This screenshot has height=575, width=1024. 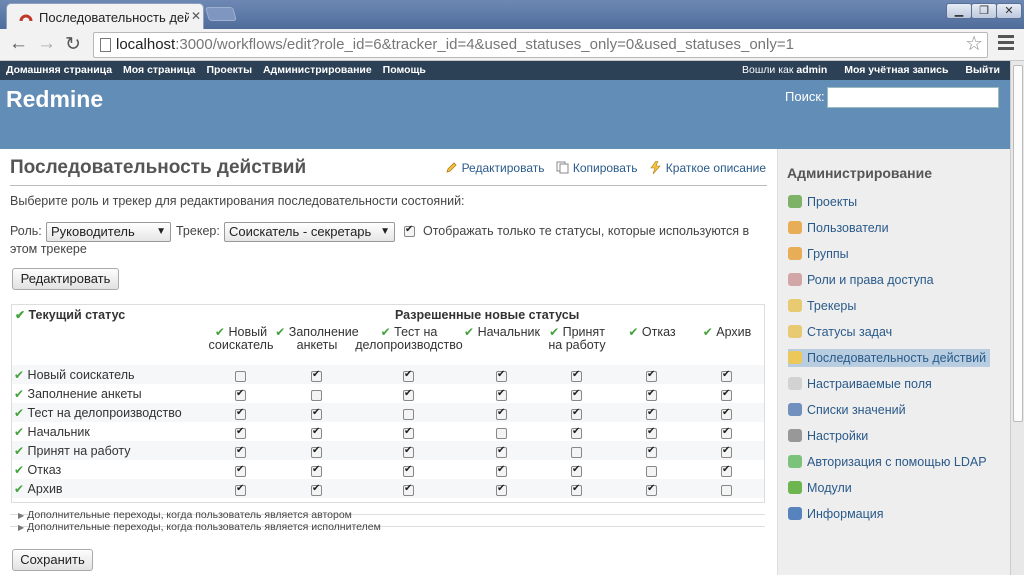 What do you see at coordinates (65, 279) in the screenshot?
I see `edit-button: Редактировать` at bounding box center [65, 279].